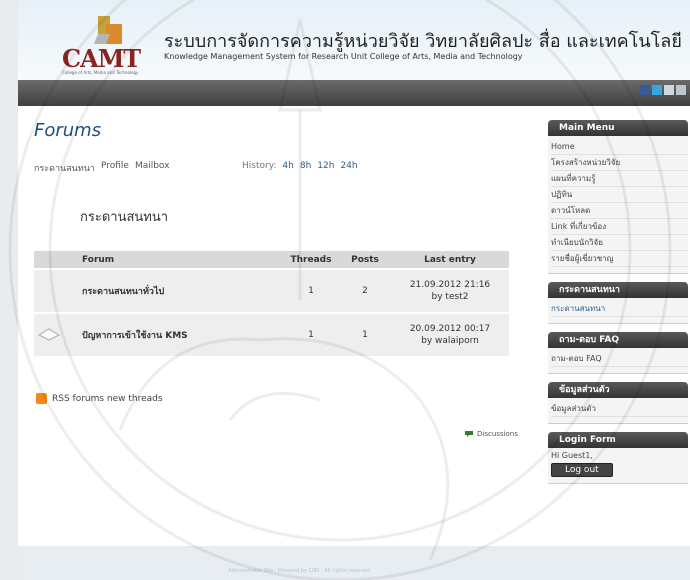 The image size is (690, 580). I want to click on rss-label: RSS forums new threads, so click(107, 398).